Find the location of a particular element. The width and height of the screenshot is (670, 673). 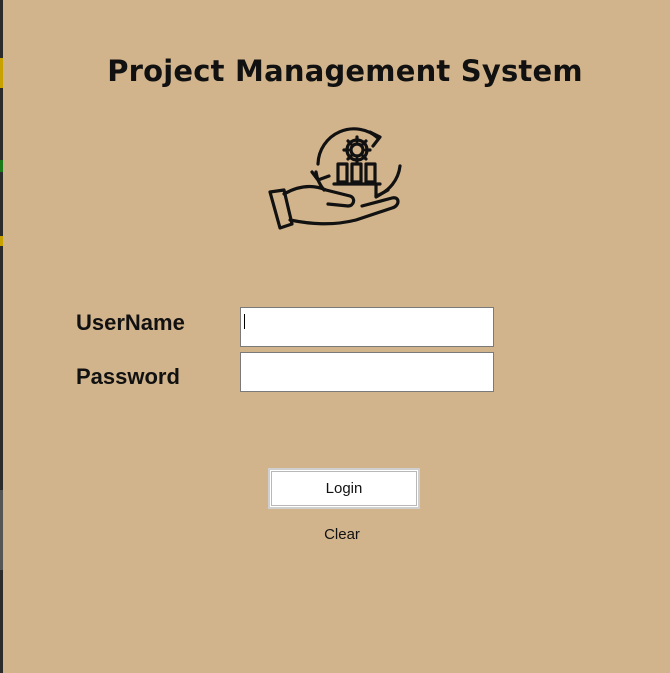

login-button: Login is located at coordinates (344, 488).